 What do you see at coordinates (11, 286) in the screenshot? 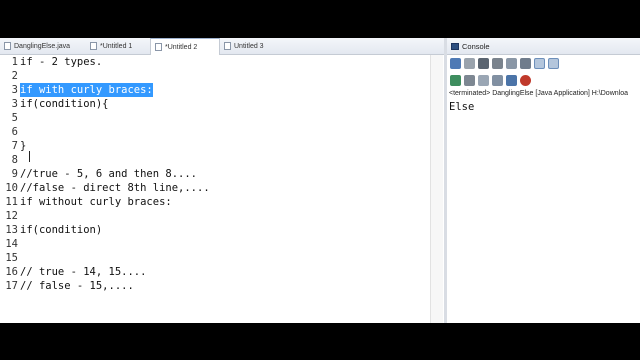
I see `line-number: 17` at bounding box center [11, 286].